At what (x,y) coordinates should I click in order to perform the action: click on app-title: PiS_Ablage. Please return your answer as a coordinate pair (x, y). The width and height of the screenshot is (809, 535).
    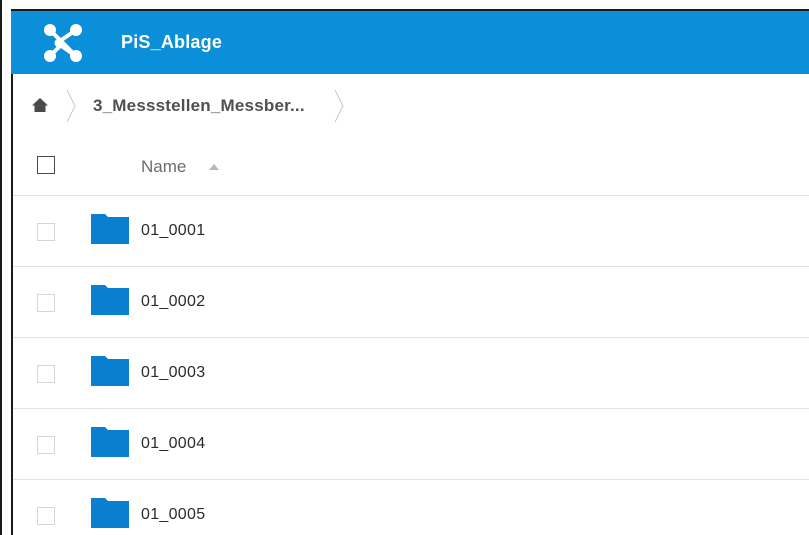
    Looking at the image, I should click on (171, 42).